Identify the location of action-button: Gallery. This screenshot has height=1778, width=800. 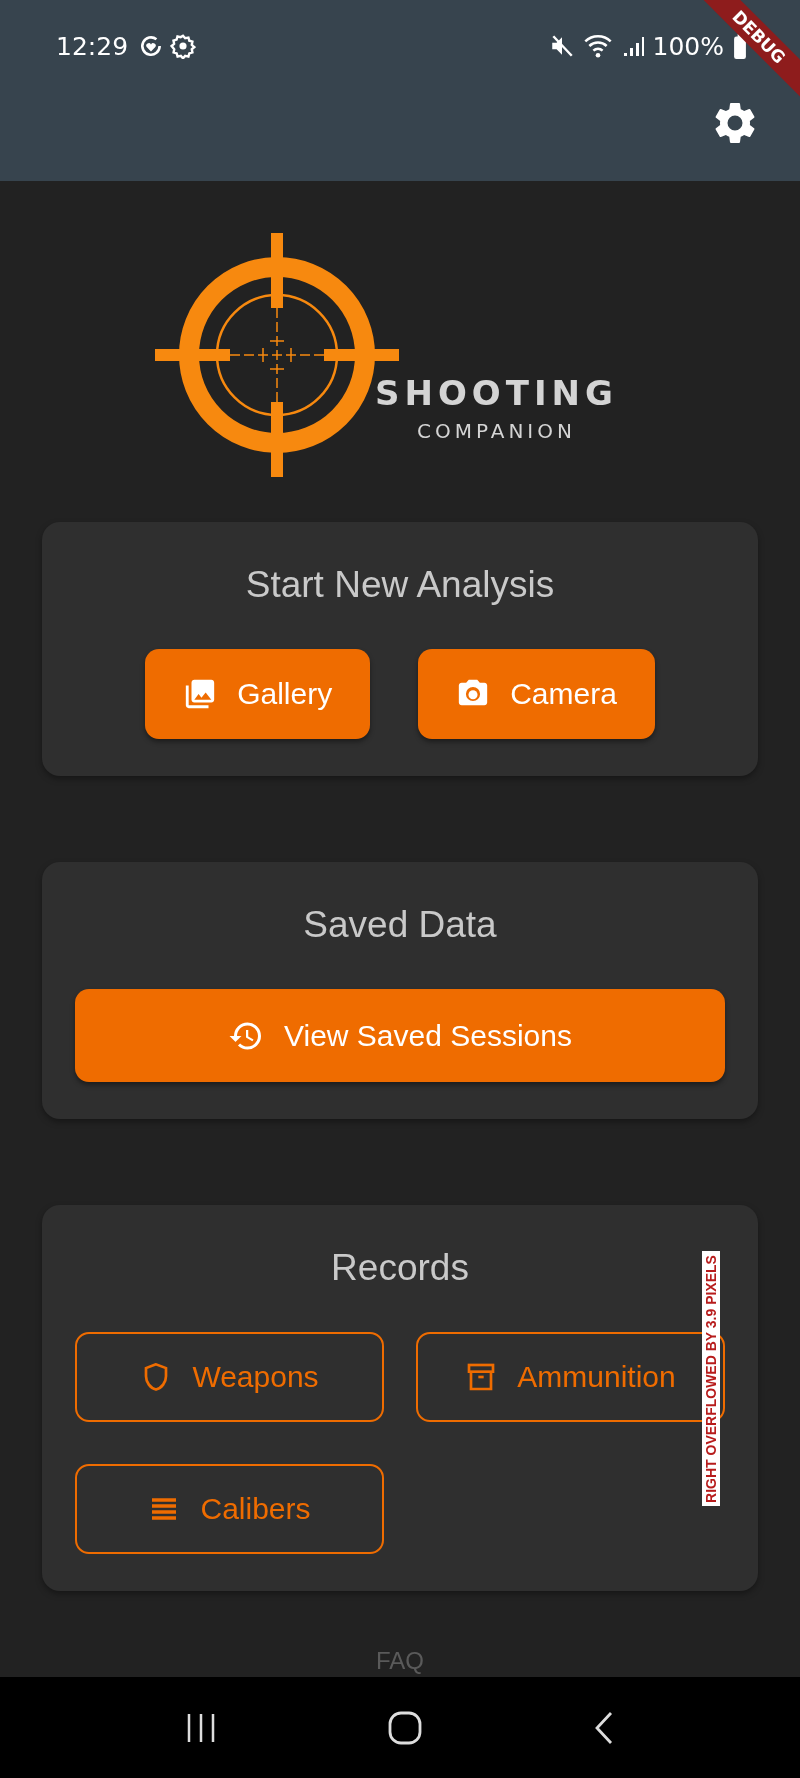
(258, 694).